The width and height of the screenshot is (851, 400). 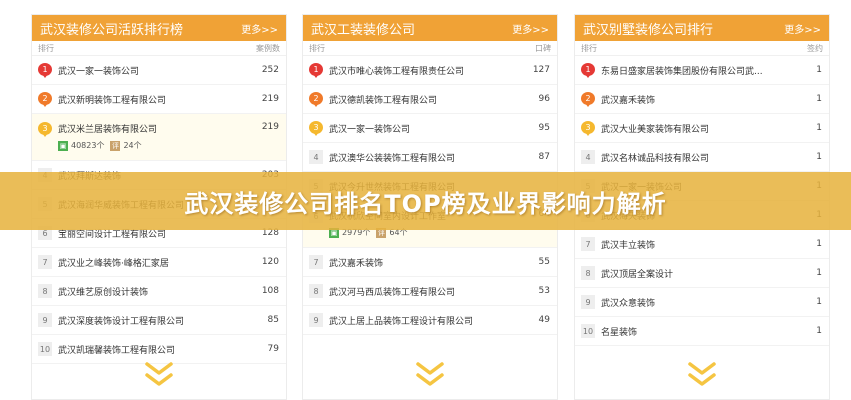 What do you see at coordinates (544, 99) in the screenshot?
I see `count-value: 96` at bounding box center [544, 99].